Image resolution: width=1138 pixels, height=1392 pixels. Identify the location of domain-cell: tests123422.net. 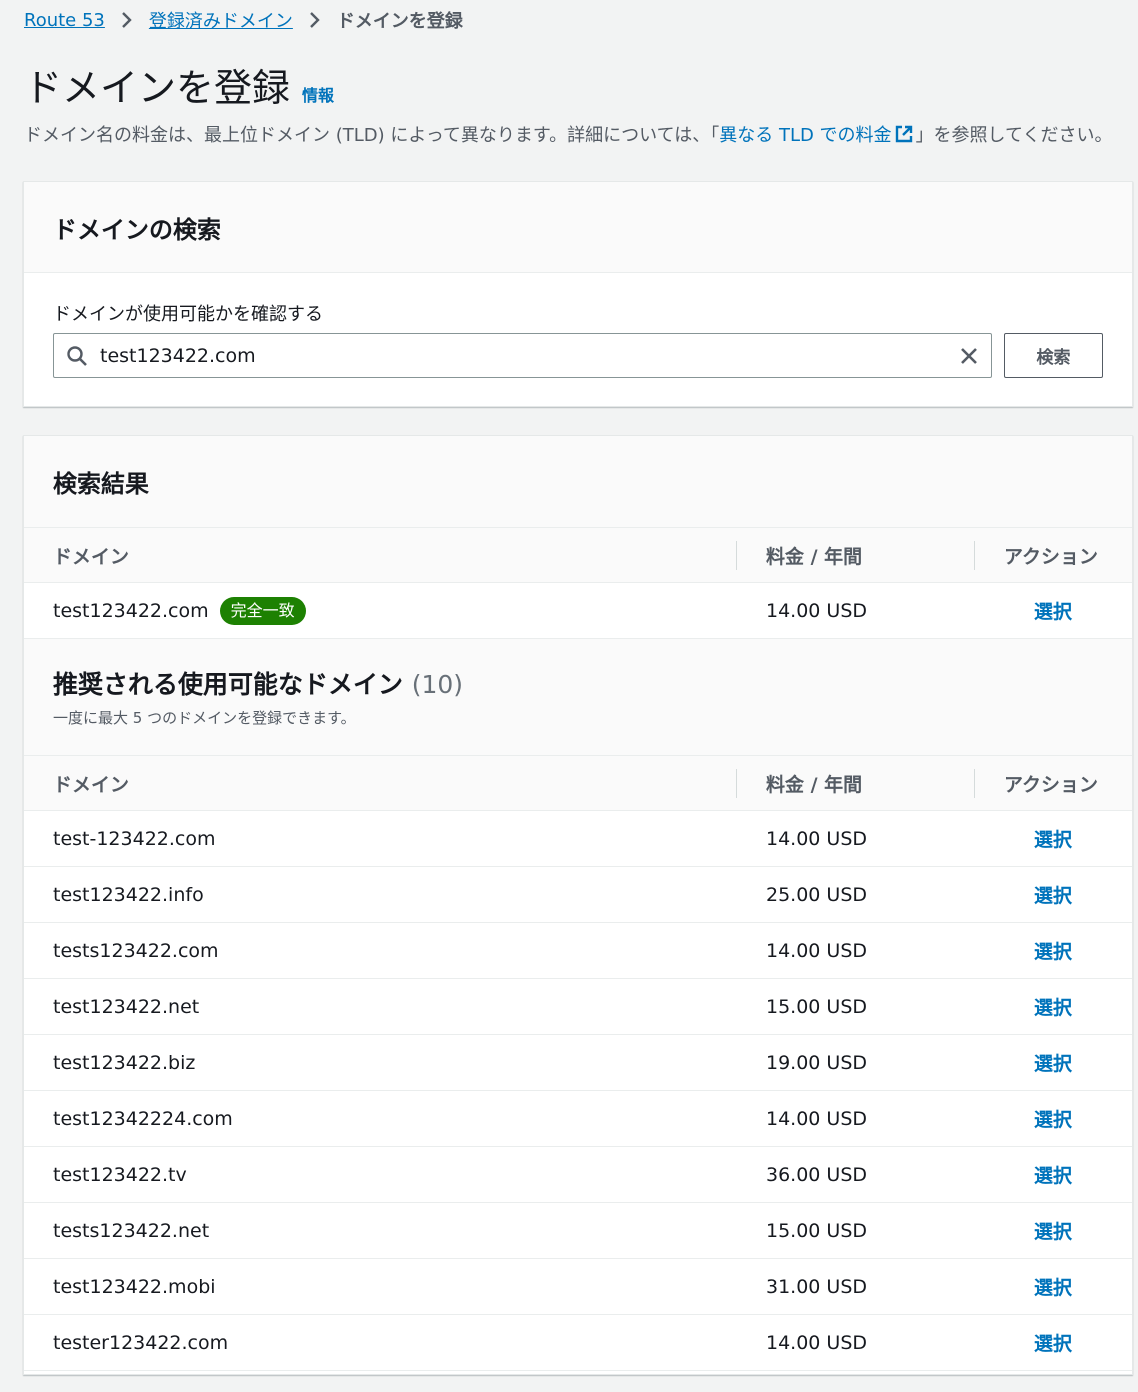
(131, 1230).